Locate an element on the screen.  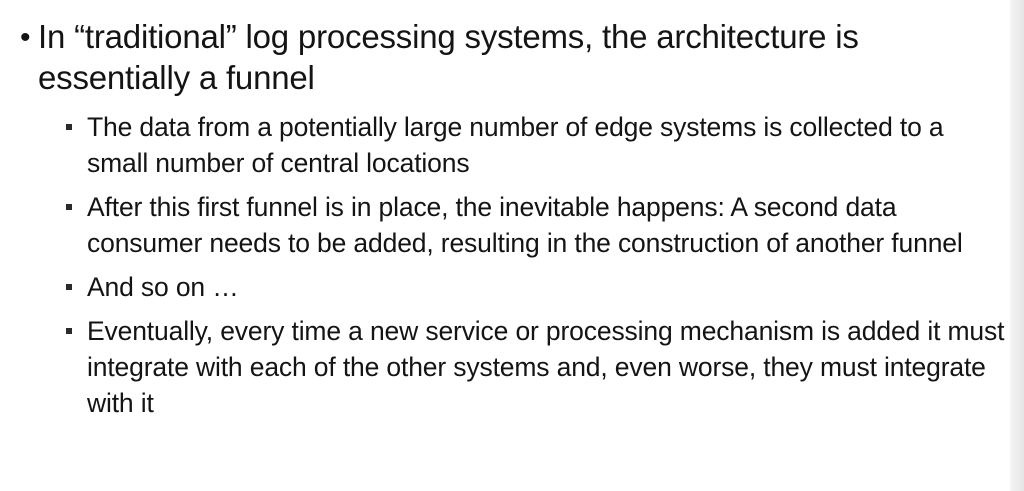
window-edge is located at coordinates (1017, 245).